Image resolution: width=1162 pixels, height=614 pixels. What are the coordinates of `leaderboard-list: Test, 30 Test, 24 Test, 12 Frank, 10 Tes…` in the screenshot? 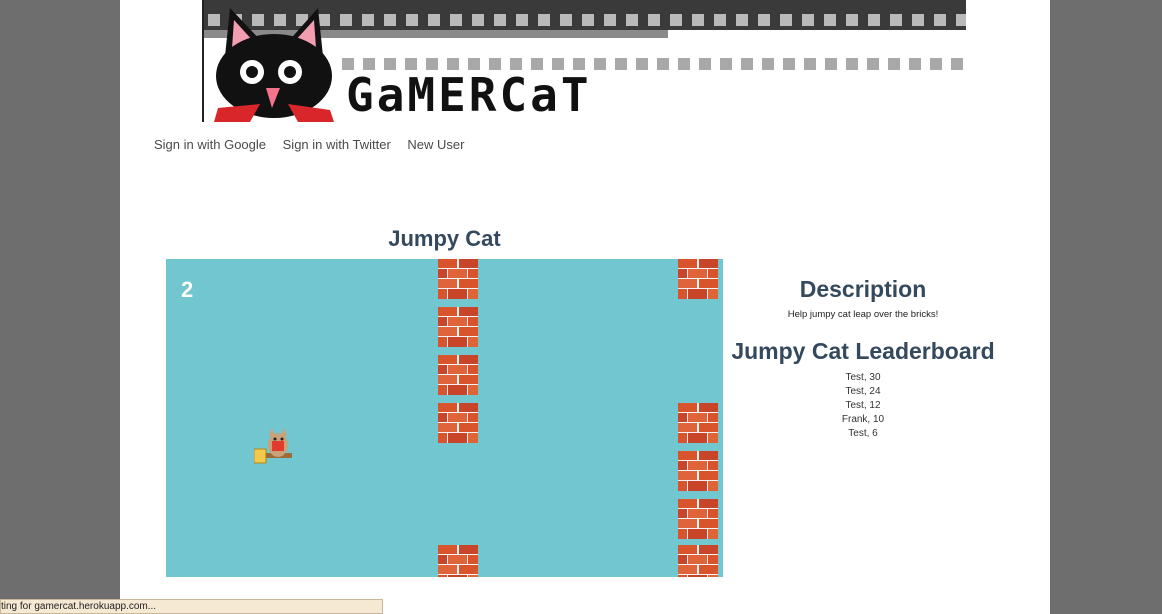 It's located at (863, 406).